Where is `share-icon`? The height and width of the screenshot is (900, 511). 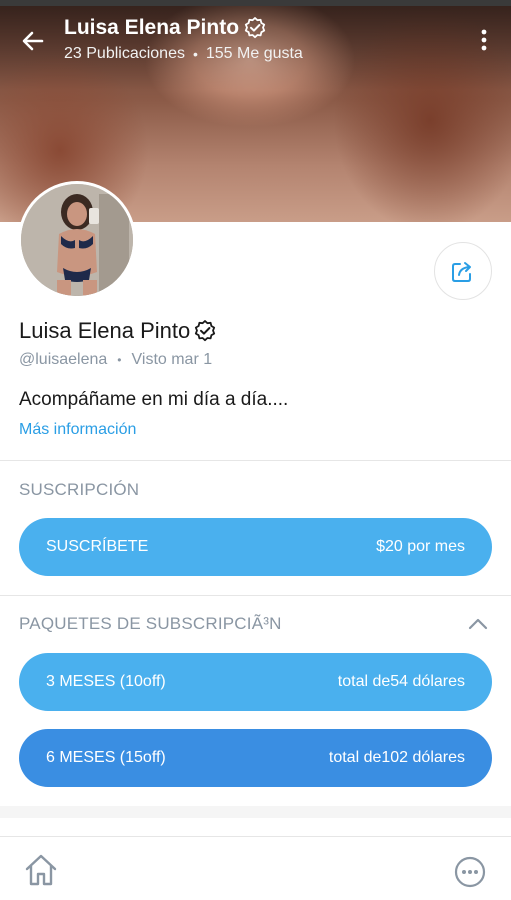 share-icon is located at coordinates (461, 272).